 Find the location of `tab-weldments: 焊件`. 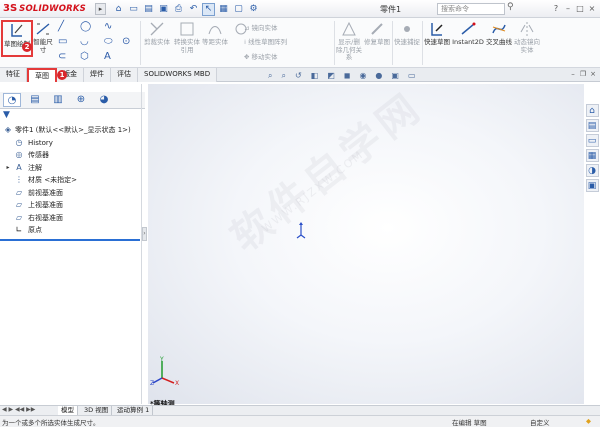

tab-weldments: 焊件 is located at coordinates (97, 75).